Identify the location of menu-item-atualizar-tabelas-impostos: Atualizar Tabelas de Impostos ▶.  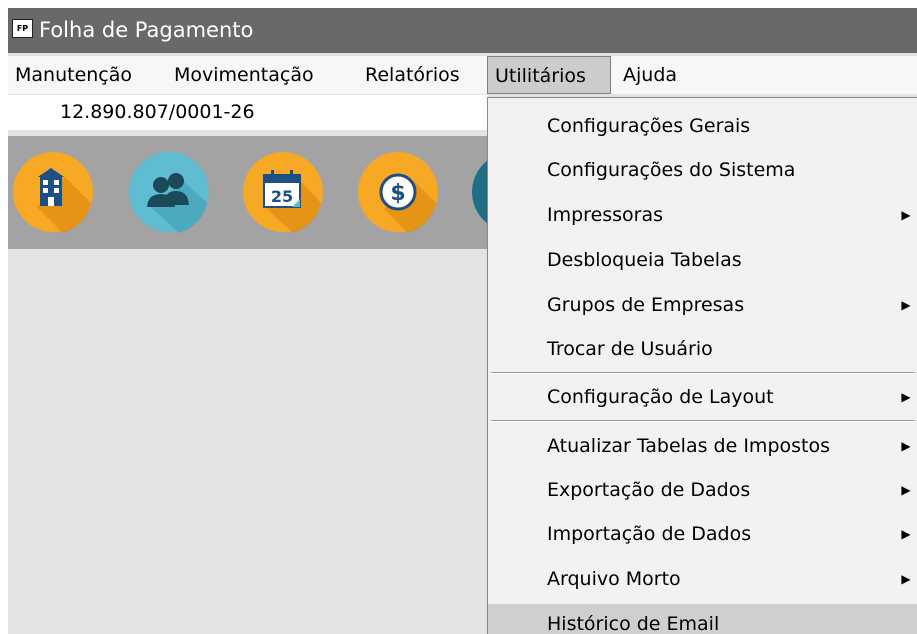
(702, 446).